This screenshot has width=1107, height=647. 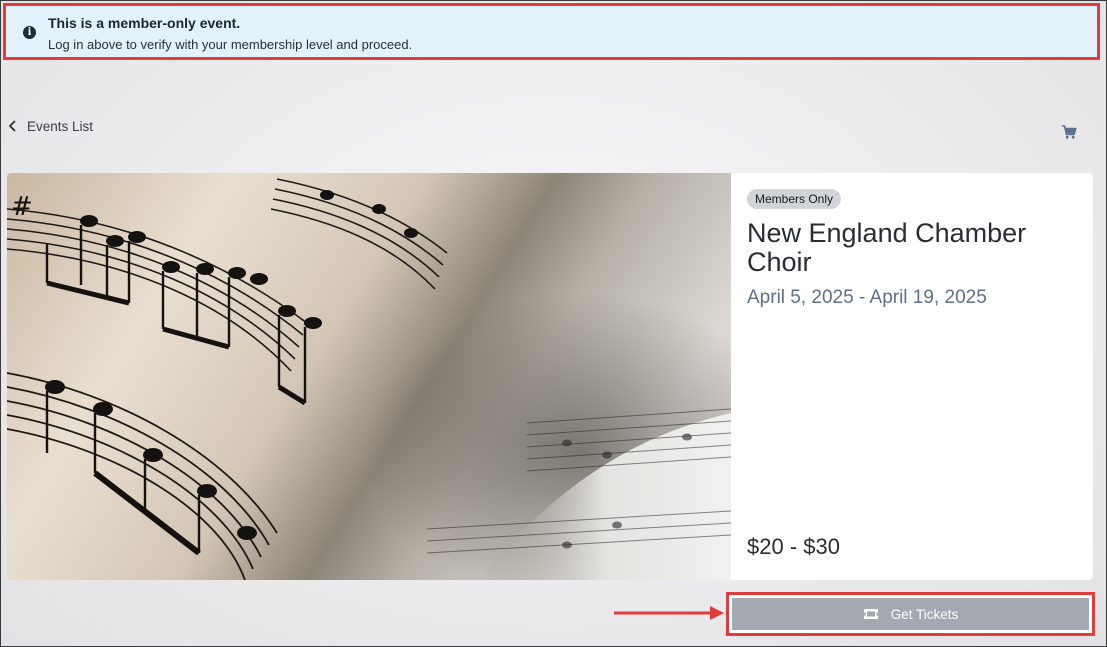 What do you see at coordinates (870, 614) in the screenshot?
I see `ticket-icon` at bounding box center [870, 614].